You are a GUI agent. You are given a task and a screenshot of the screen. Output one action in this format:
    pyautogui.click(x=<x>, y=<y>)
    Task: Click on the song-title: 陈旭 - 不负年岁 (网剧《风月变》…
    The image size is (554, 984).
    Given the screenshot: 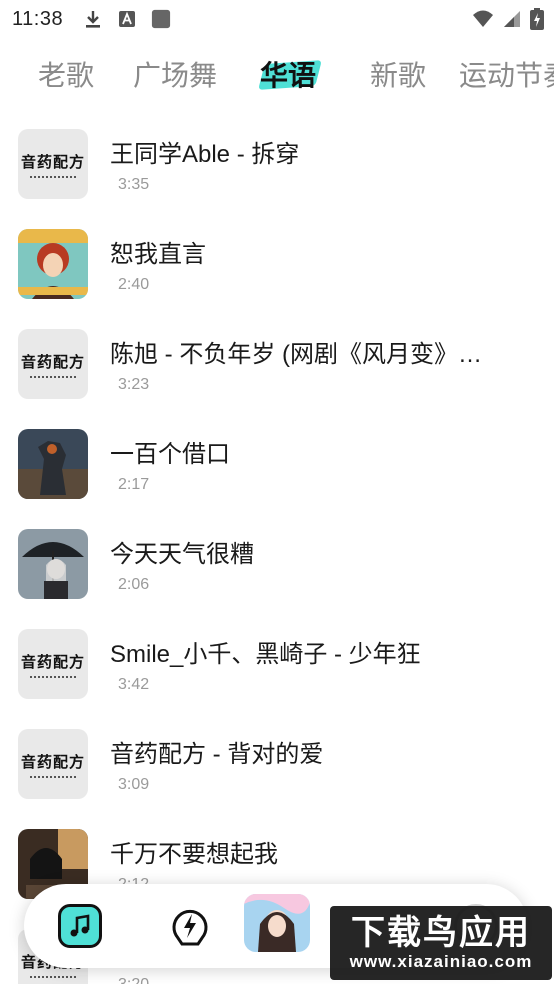 What is the action you would take?
    pyautogui.click(x=296, y=354)
    